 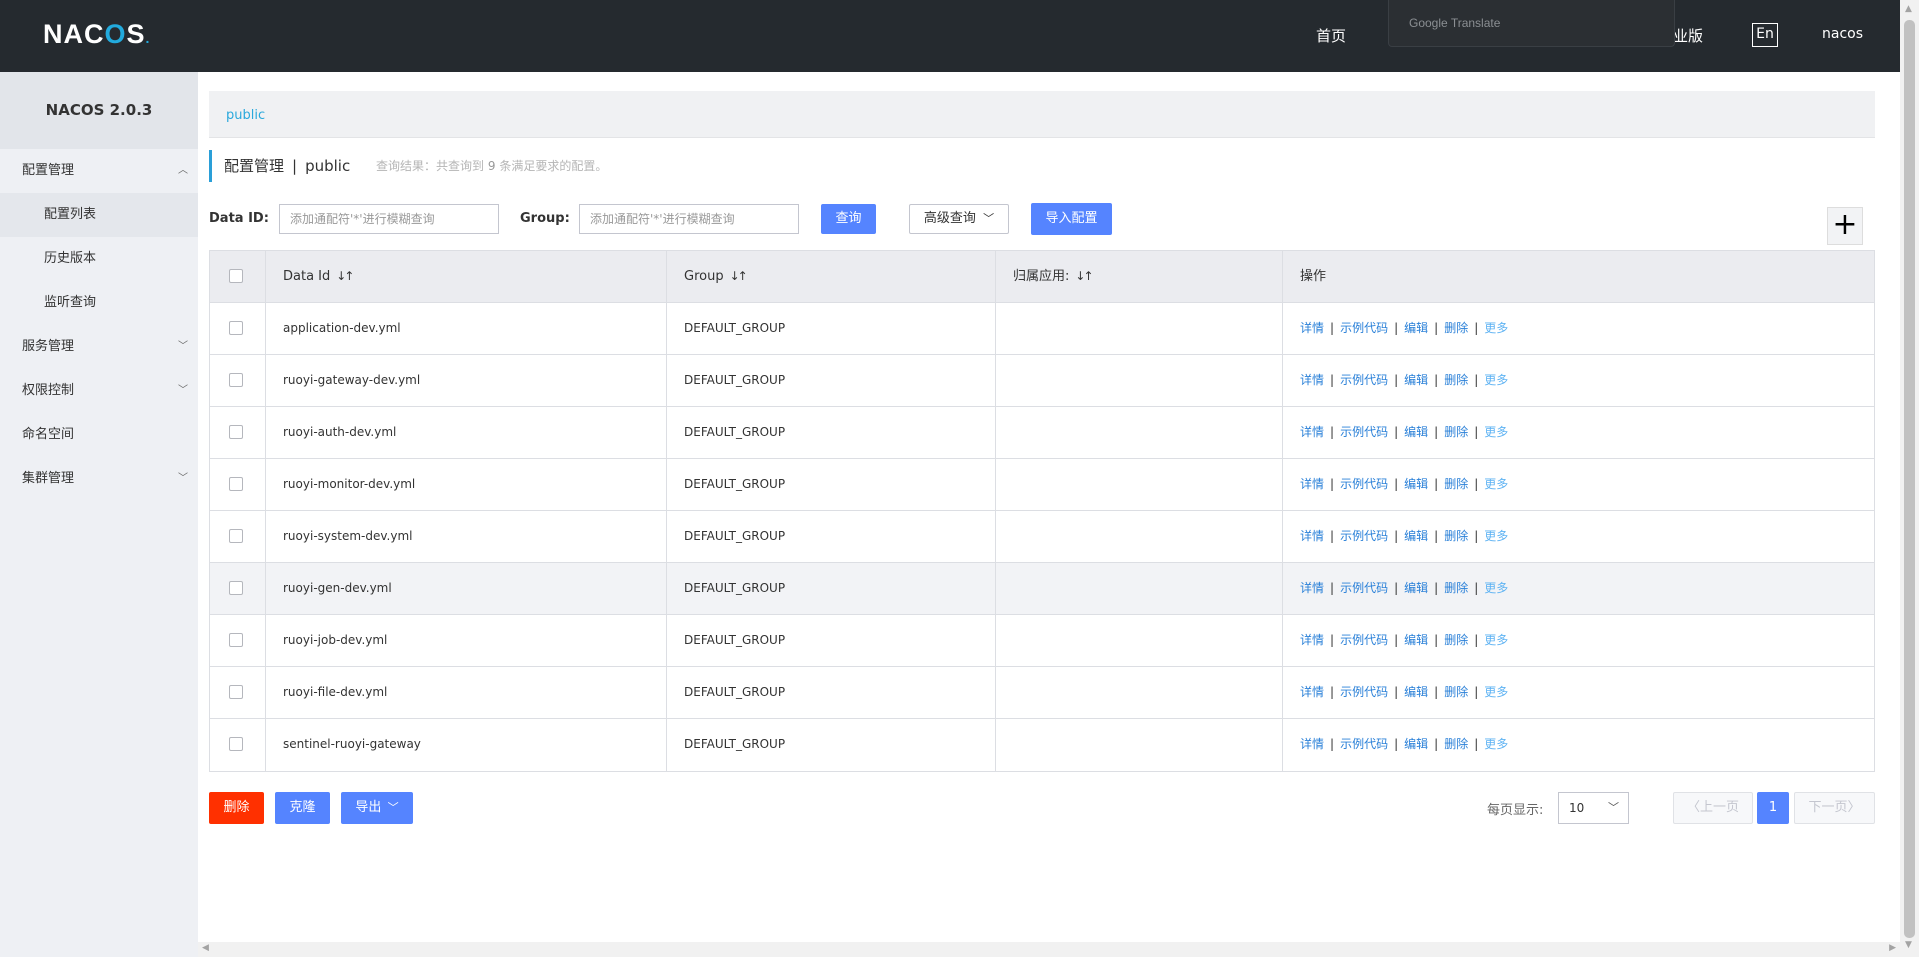 I want to click on sidebar-item-config-list: 配置列表, so click(x=99, y=215).